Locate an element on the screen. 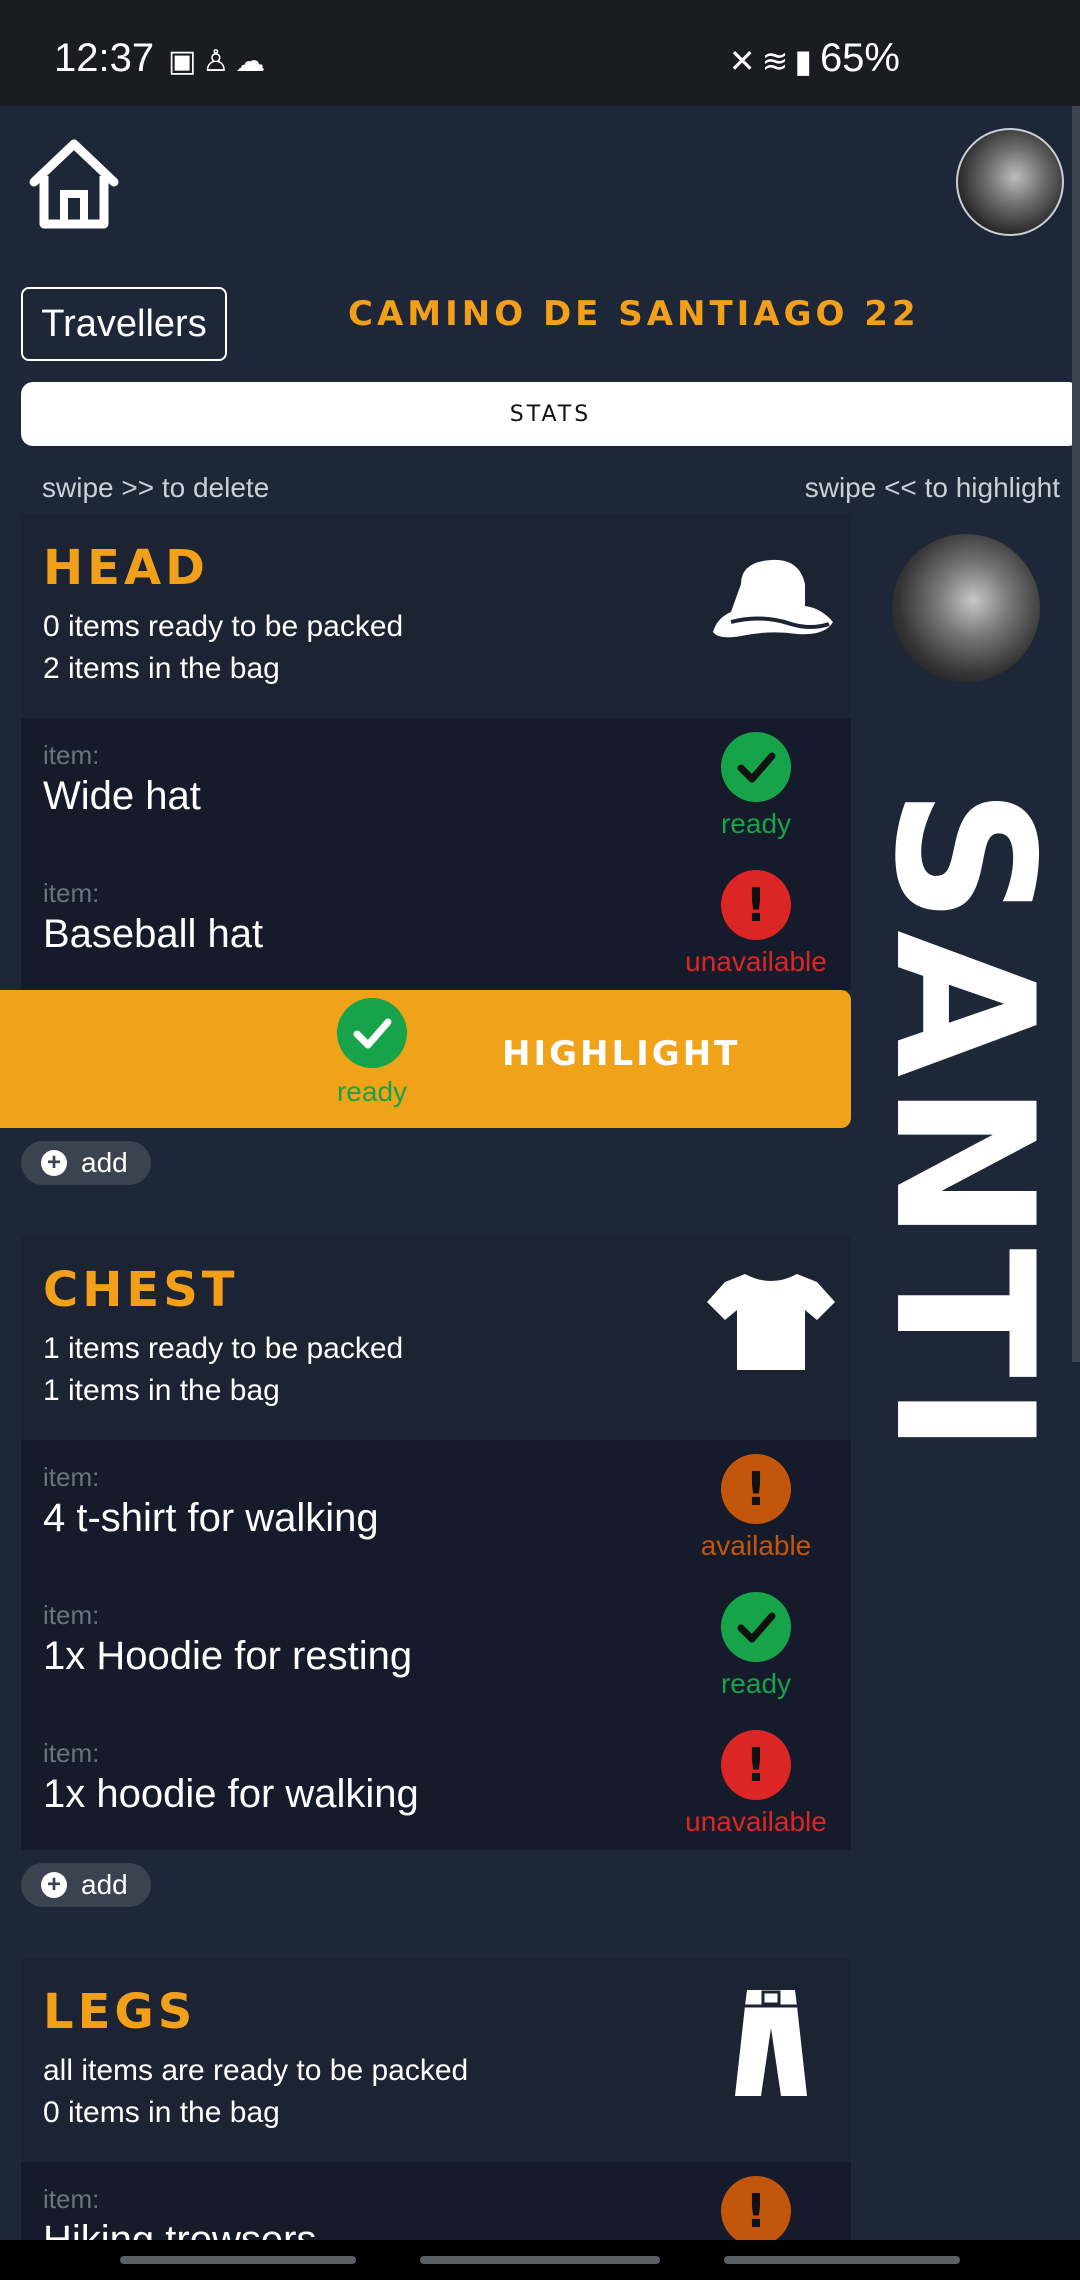 The height and width of the screenshot is (2280, 1080). item-row: item: Wide hat ready is located at coordinates (436, 787).